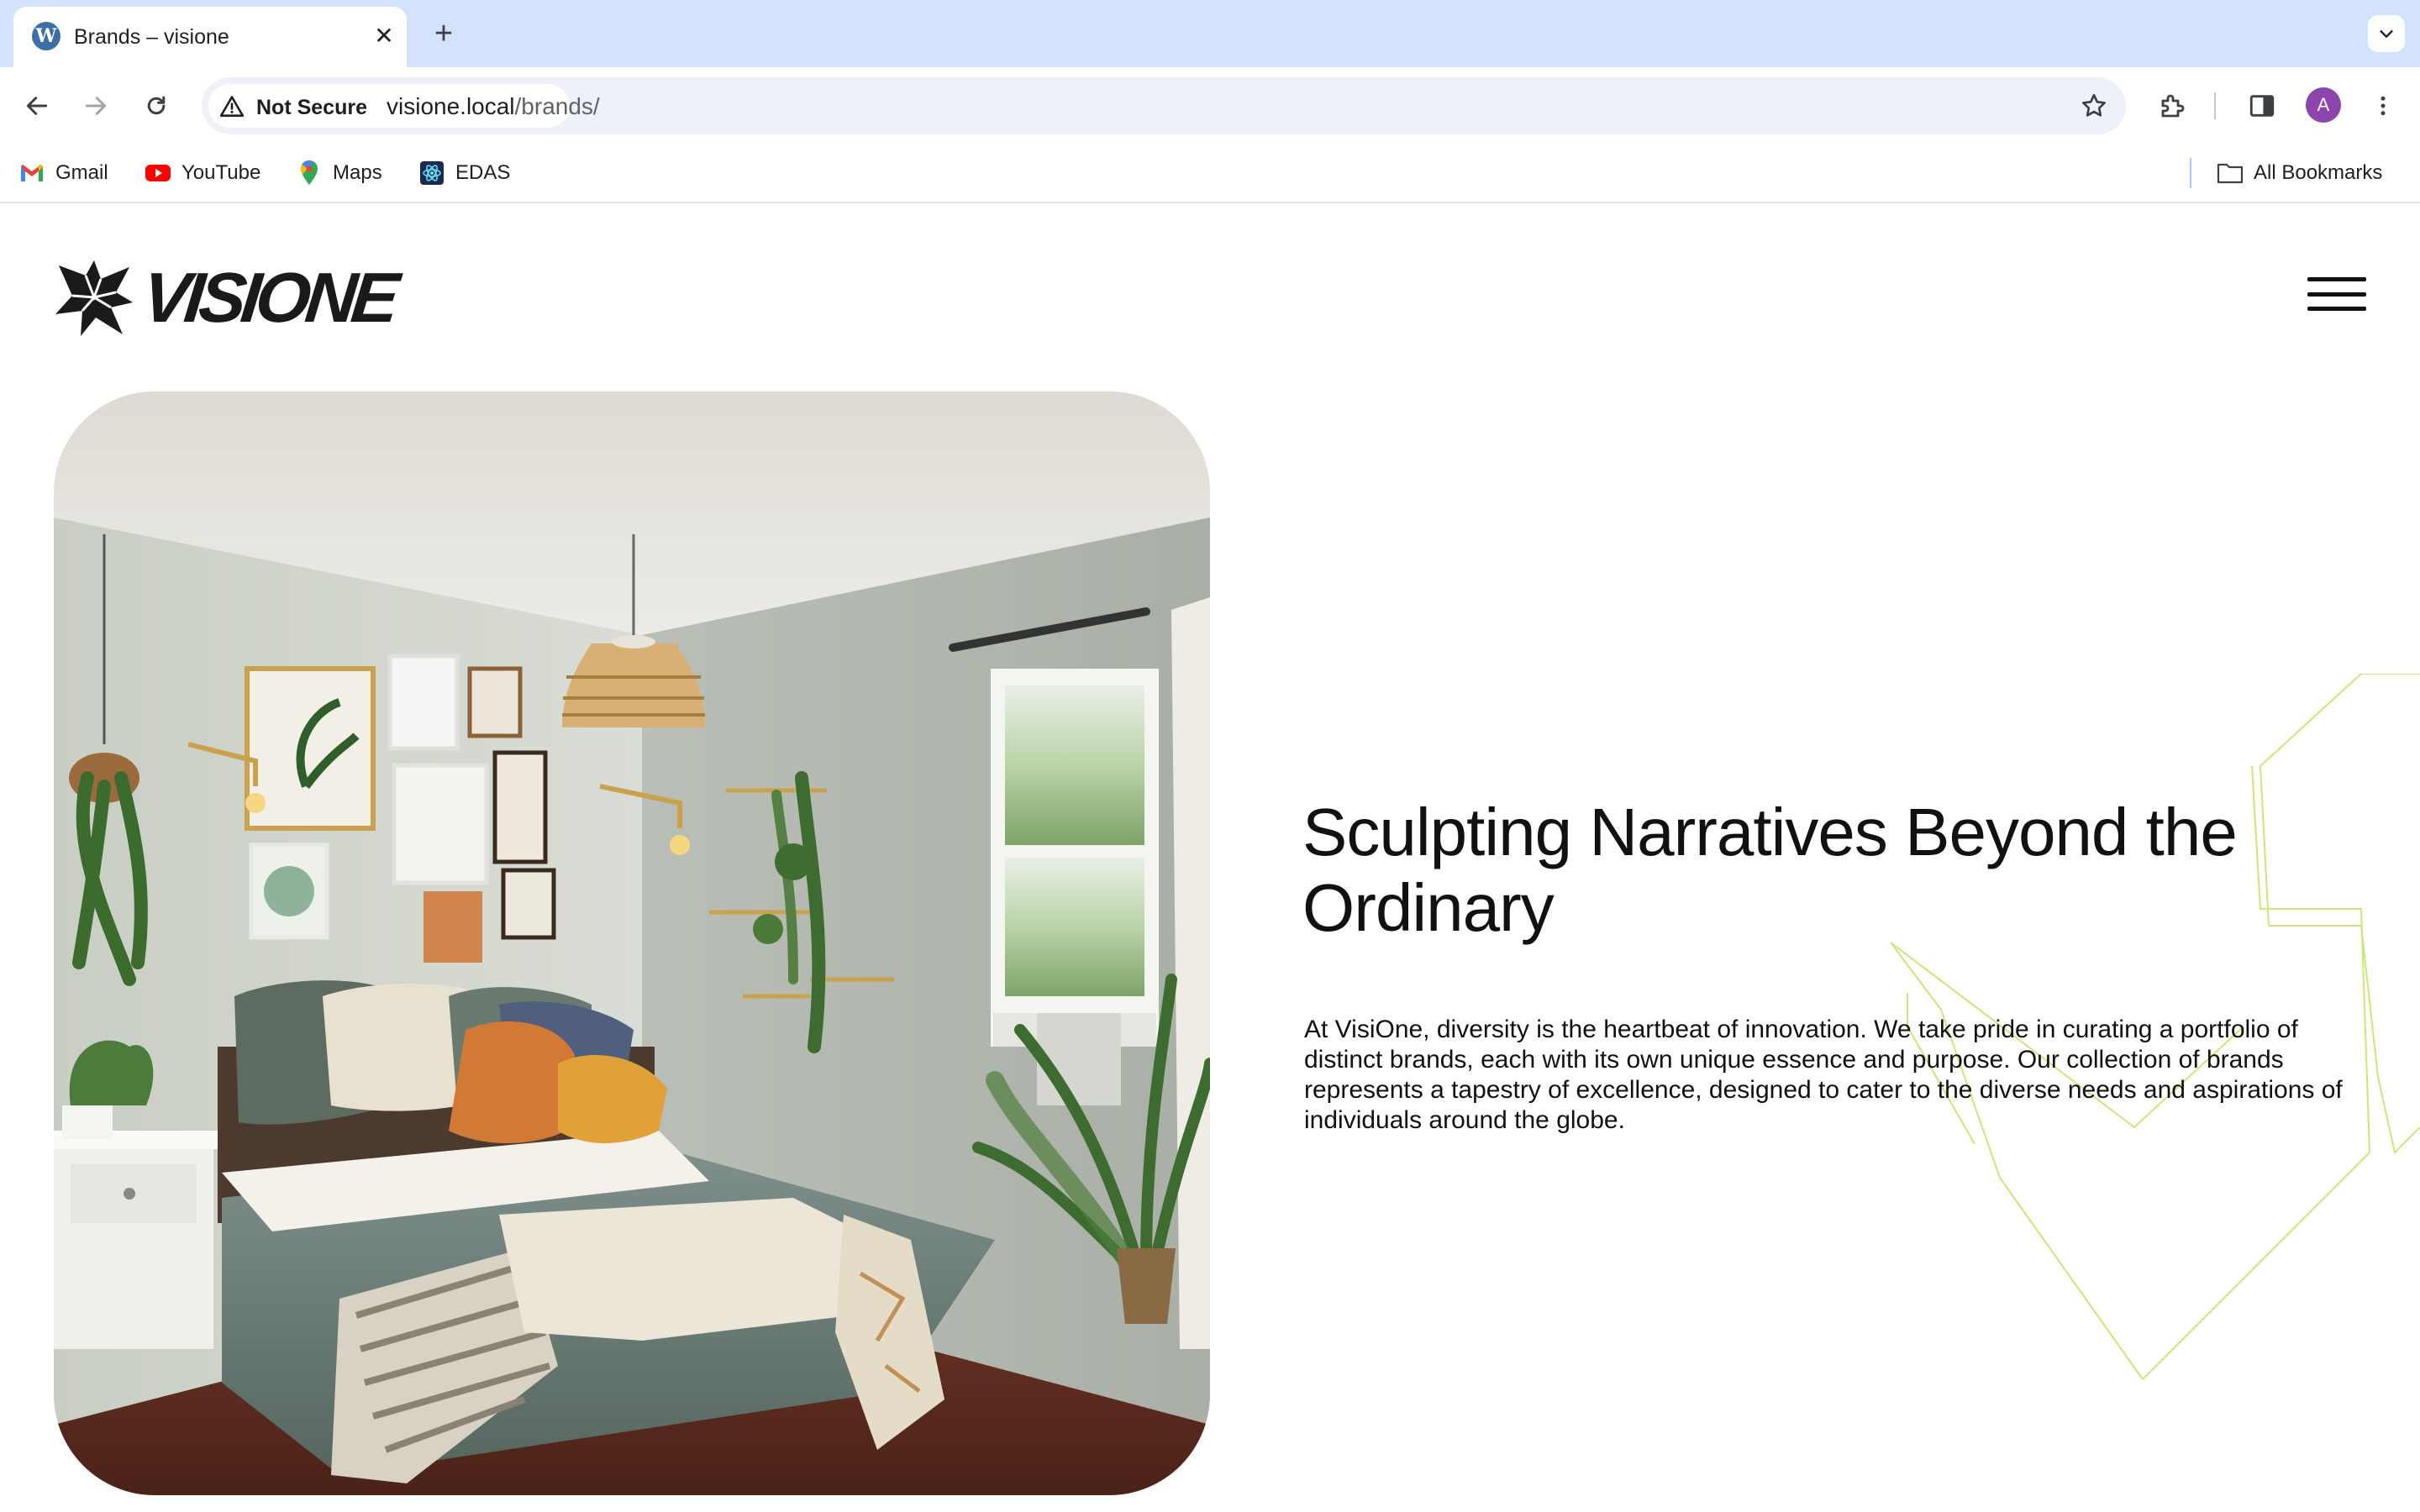 This screenshot has width=2420, height=1512. I want to click on youtube-icon, so click(158, 173).